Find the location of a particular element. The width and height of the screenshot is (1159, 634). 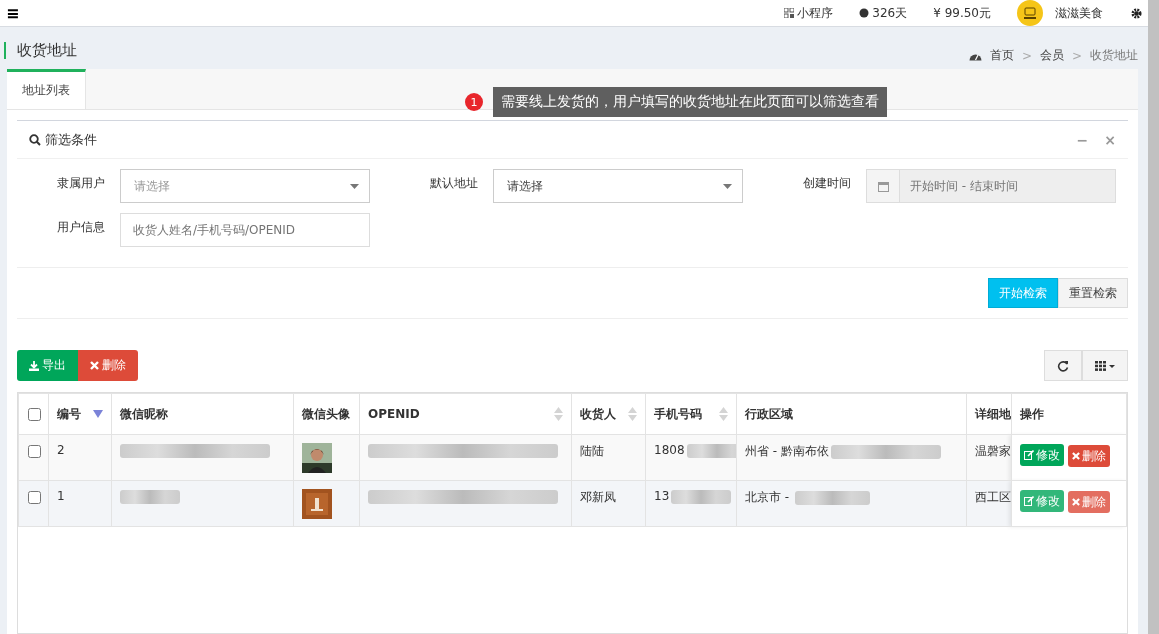

select-field: 请选择 is located at coordinates (618, 186).